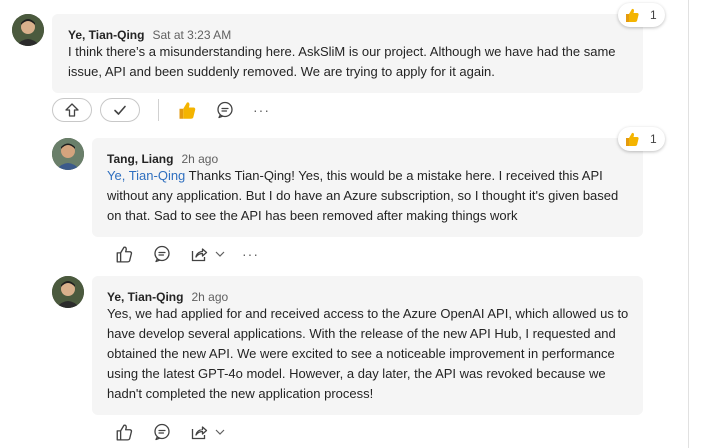 The image size is (702, 448). I want to click on mark-answer-button, so click(120, 110).